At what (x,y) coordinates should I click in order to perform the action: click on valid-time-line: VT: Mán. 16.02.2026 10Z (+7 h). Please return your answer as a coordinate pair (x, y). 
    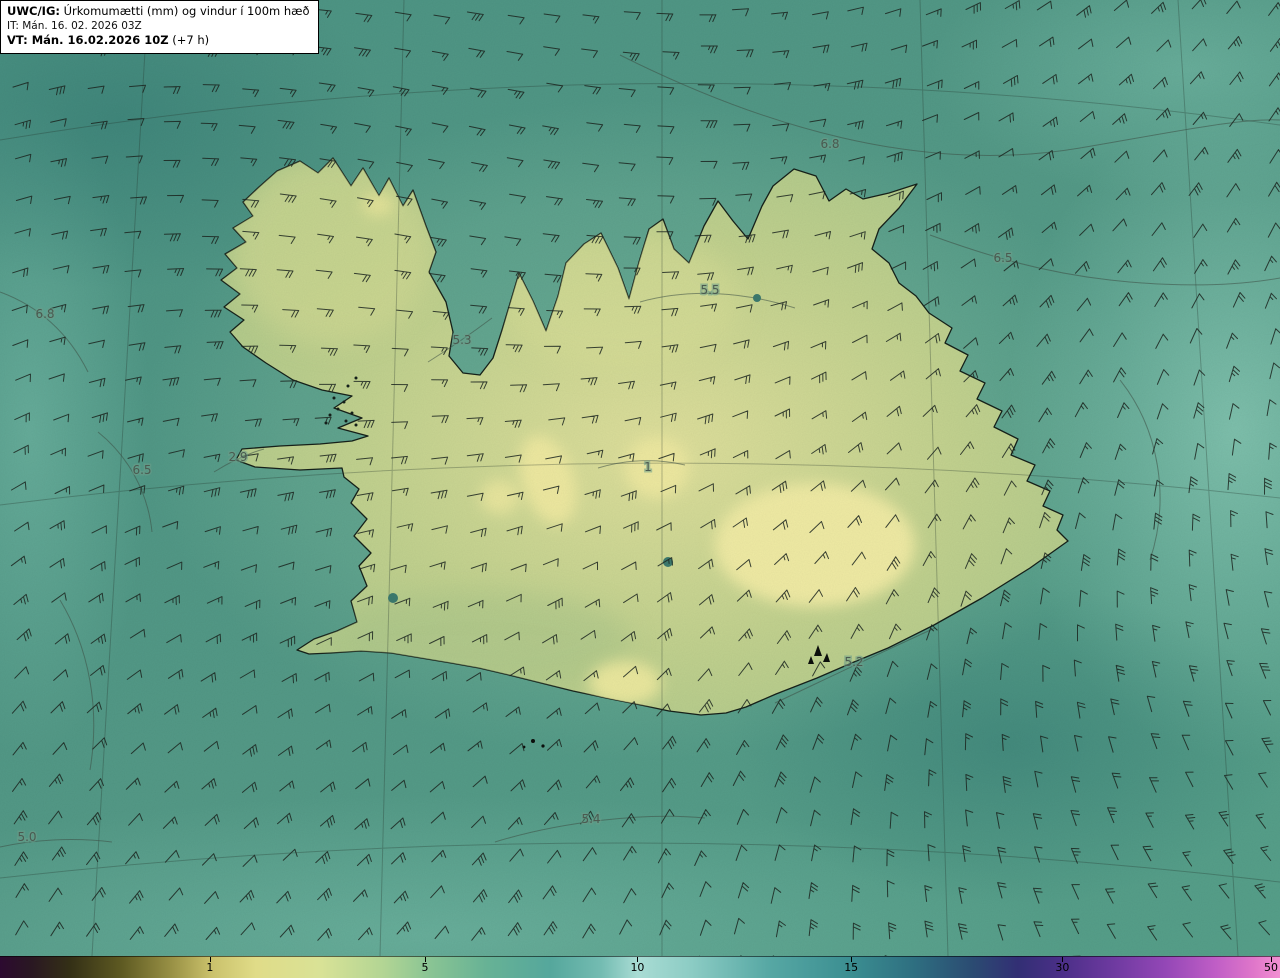
    Looking at the image, I should click on (158, 40).